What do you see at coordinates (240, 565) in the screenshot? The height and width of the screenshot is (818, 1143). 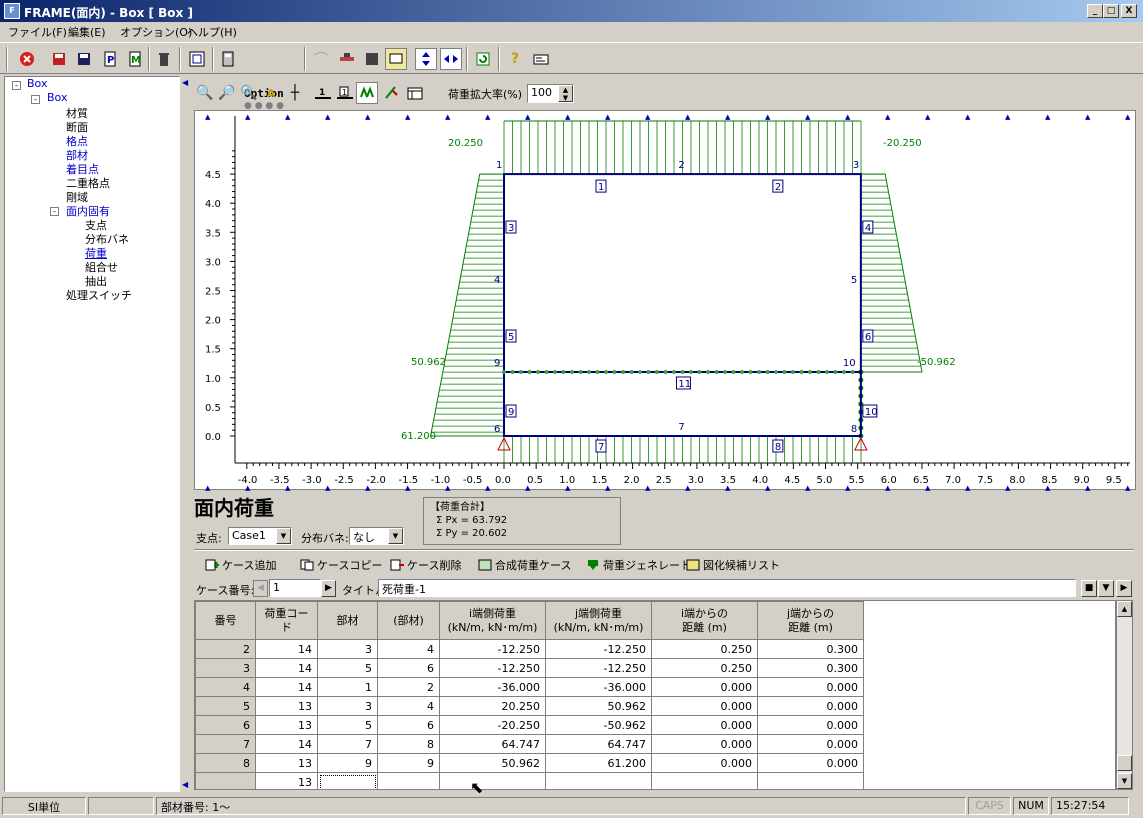 I see `add-case-button: ケース追加` at bounding box center [240, 565].